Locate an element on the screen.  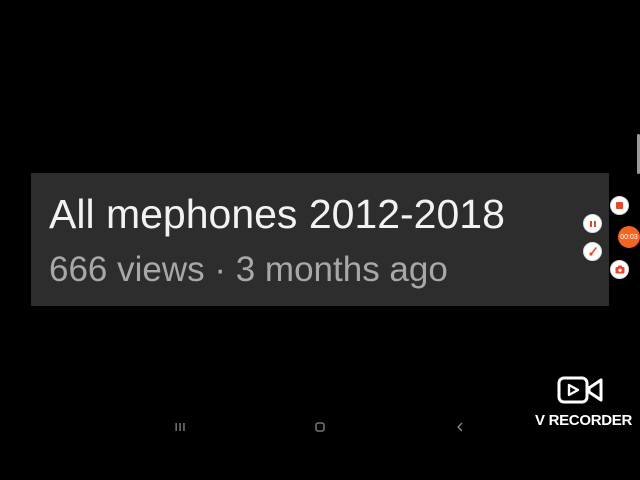
recent-apps-icon is located at coordinates (180, 427).